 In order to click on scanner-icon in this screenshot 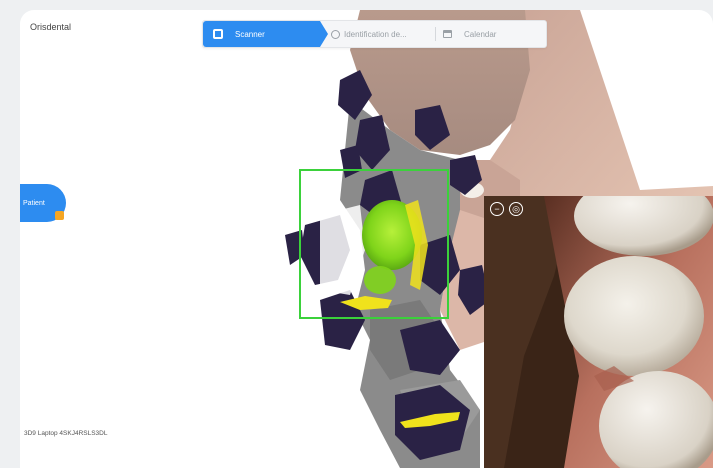, I will do `click(218, 34)`.